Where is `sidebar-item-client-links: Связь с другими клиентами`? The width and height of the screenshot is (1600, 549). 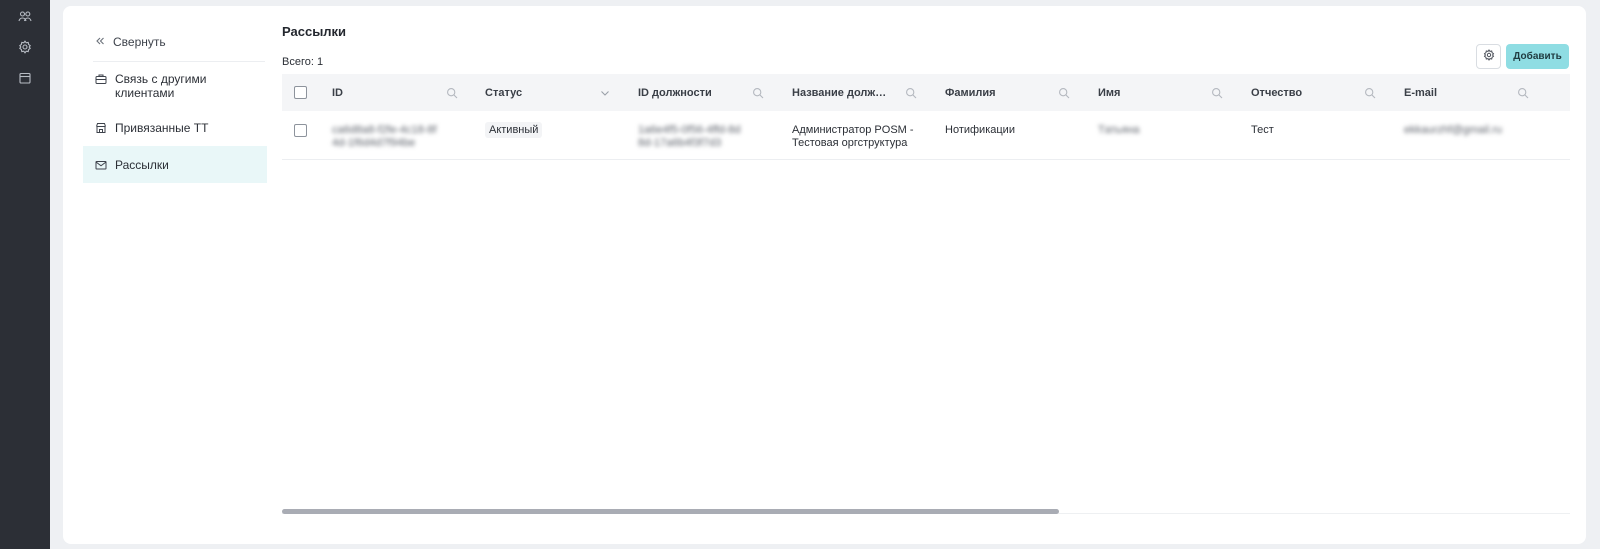 sidebar-item-client-links: Связь с другими клиентами is located at coordinates (175, 87).